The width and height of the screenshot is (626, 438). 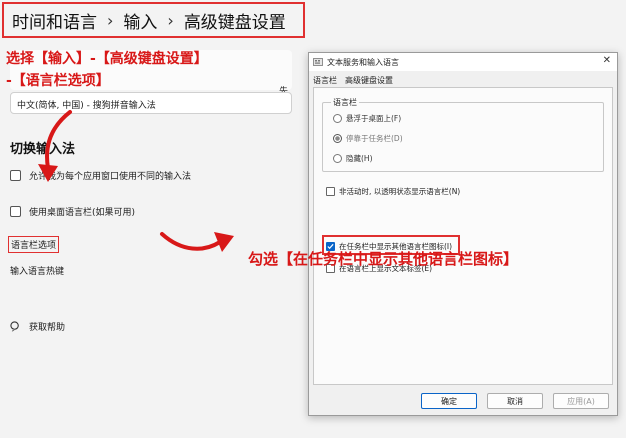 What do you see at coordinates (463, 62) in the screenshot?
I see `dialog-titlebar: 文本服务和输入语言 ✕` at bounding box center [463, 62].